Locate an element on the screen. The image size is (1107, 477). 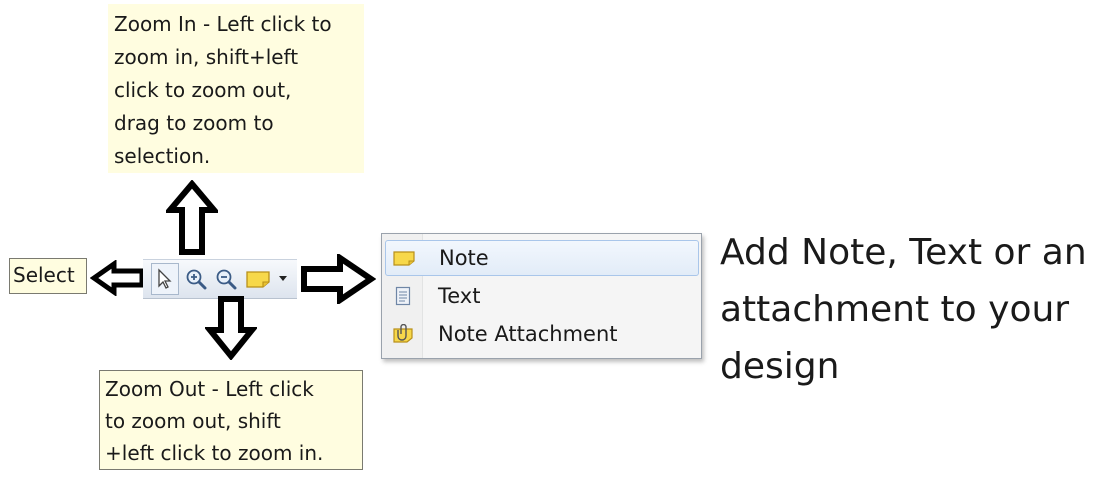
text-document-icon is located at coordinates (403, 296).